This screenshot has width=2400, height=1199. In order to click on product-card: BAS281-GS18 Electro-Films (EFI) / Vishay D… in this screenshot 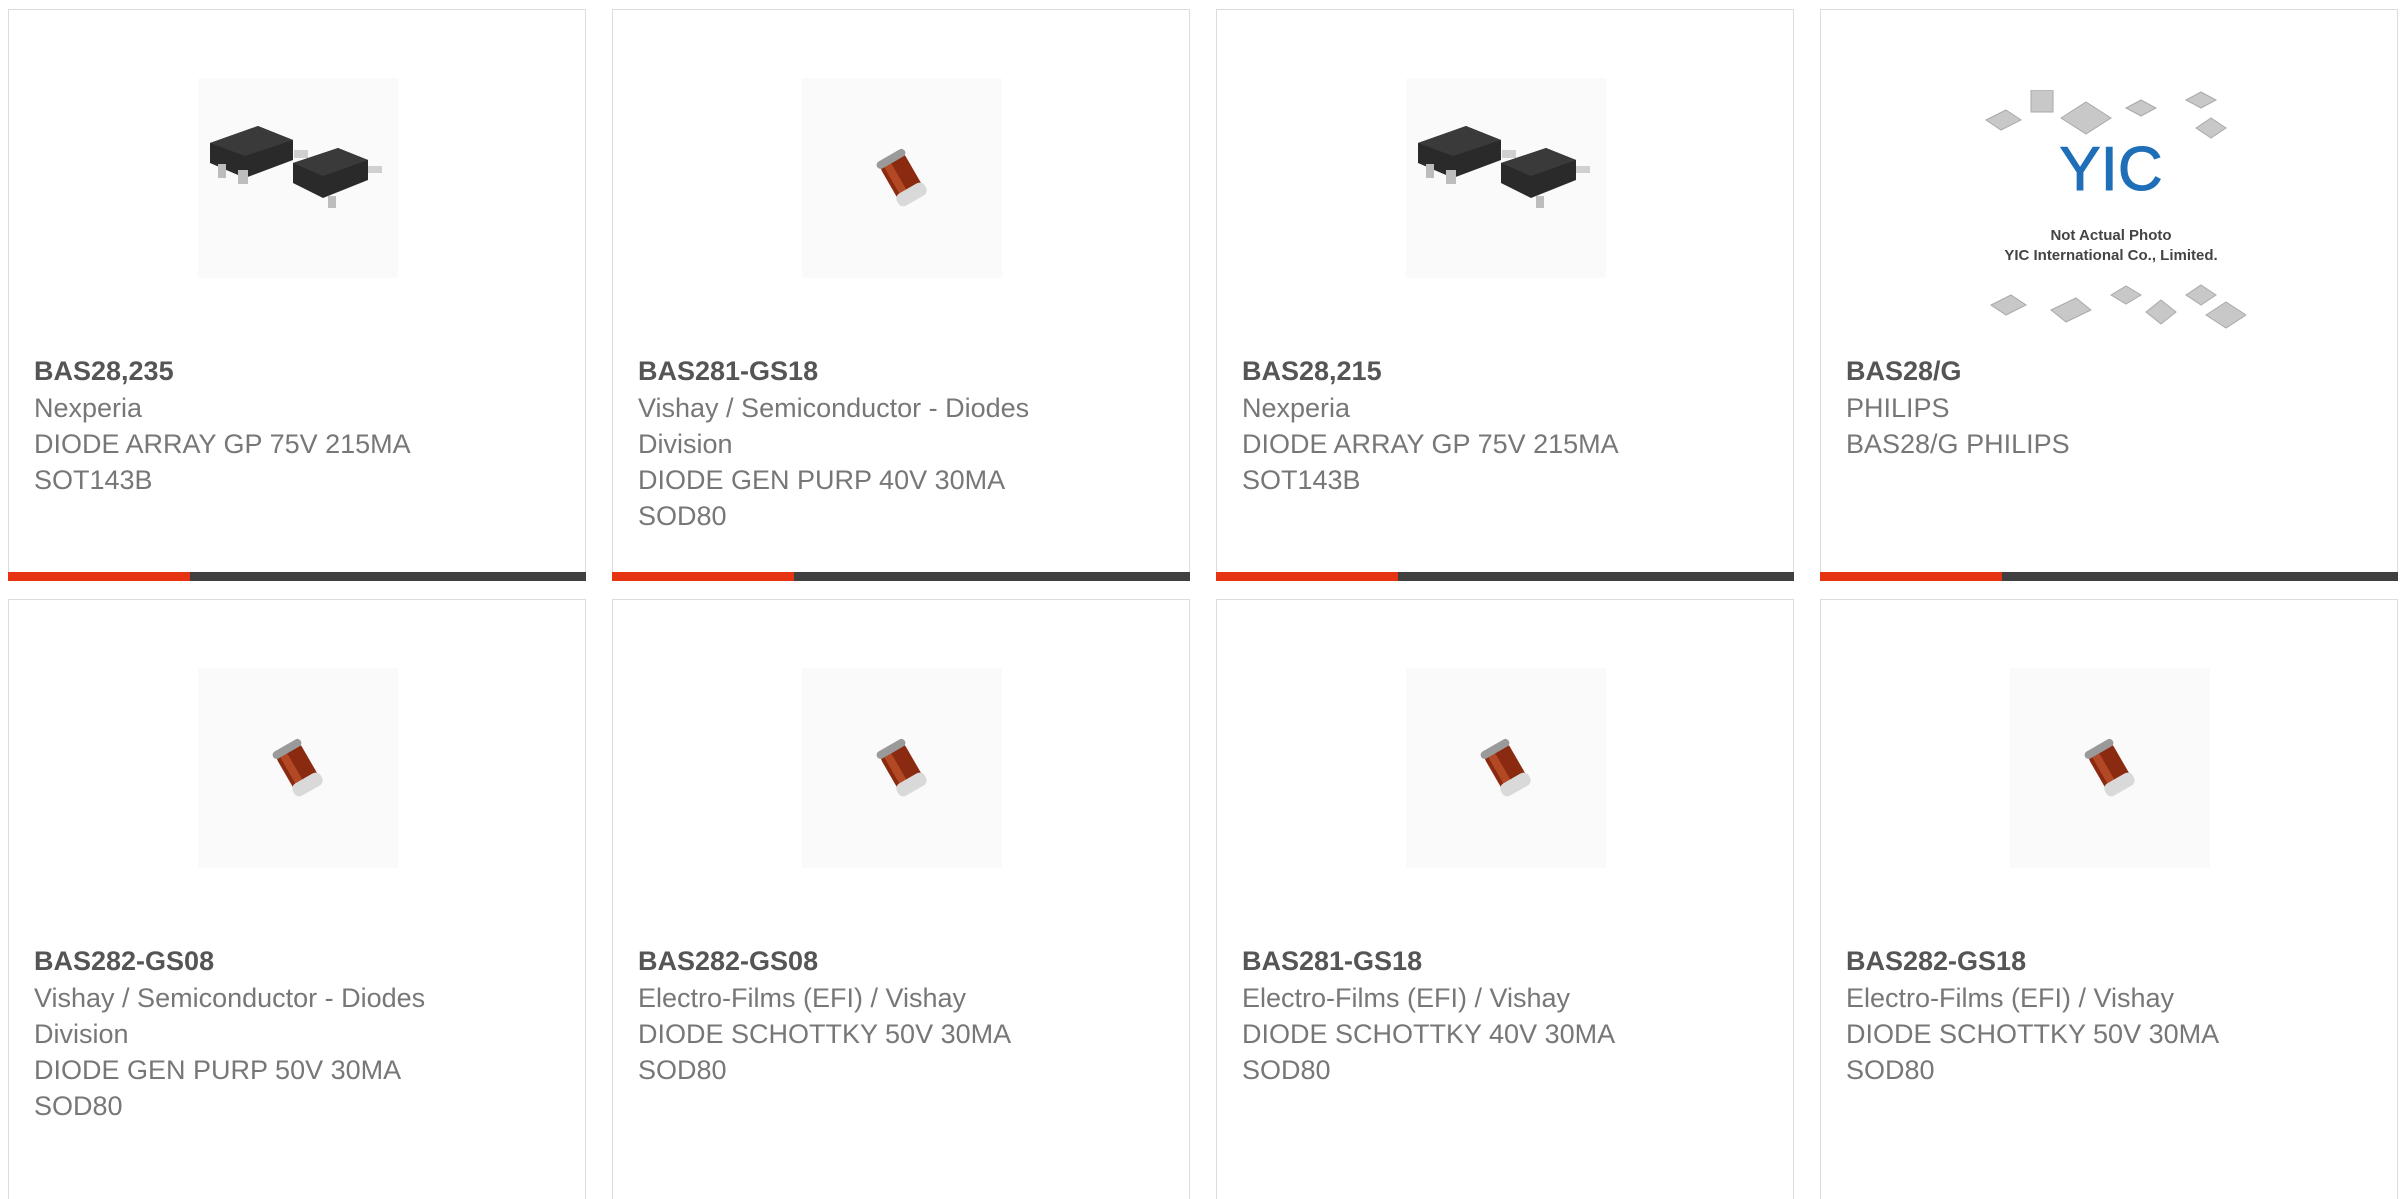, I will do `click(1505, 899)`.